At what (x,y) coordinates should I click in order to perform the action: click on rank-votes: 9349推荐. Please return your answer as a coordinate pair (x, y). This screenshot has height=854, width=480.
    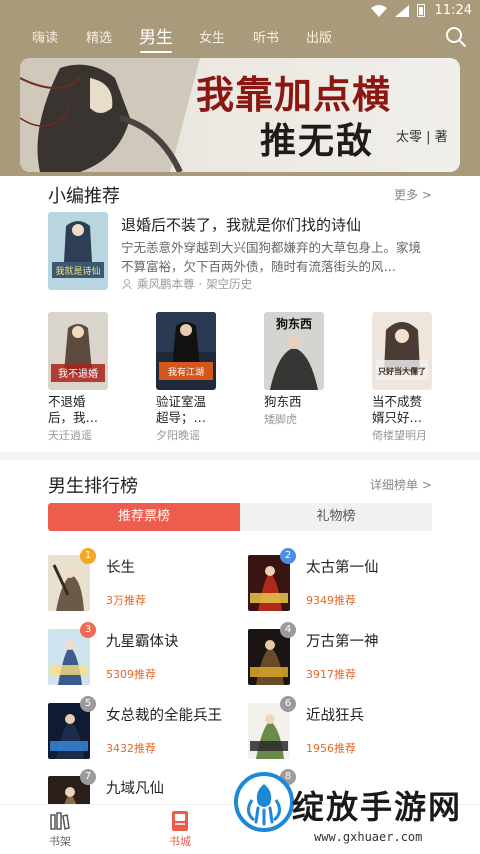
    Looking at the image, I should click on (331, 600).